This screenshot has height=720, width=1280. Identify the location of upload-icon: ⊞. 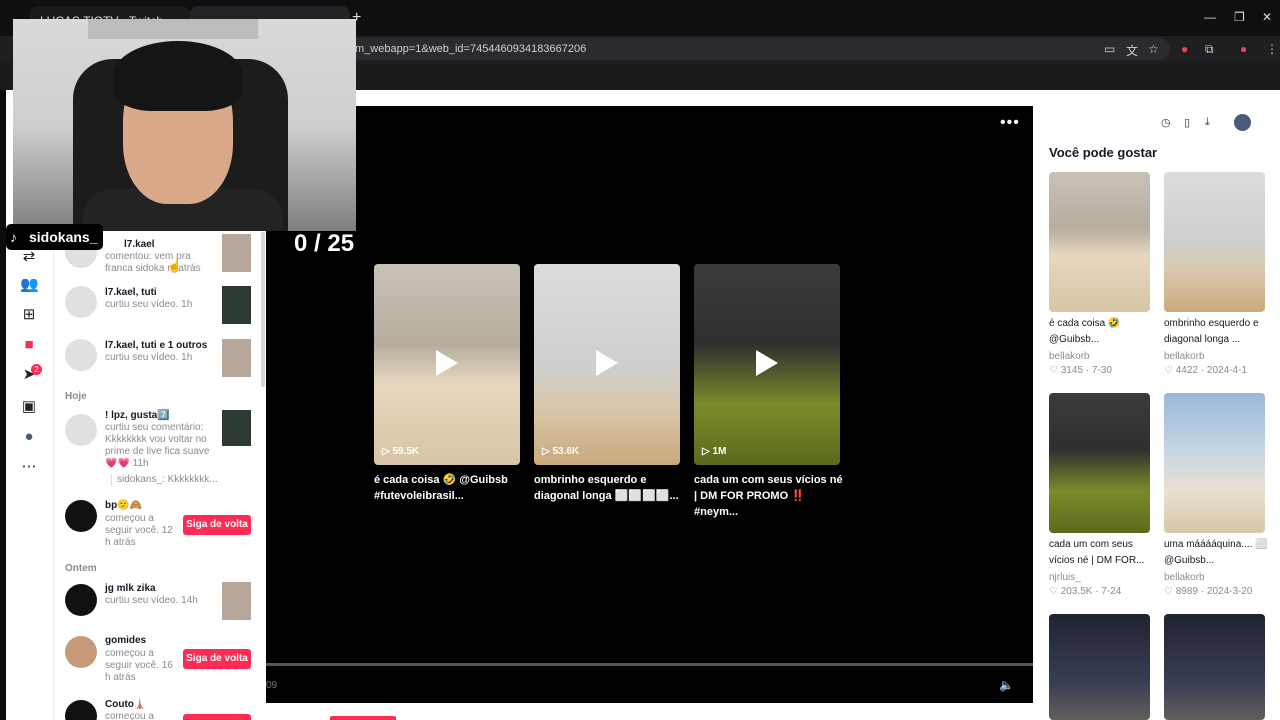
(29, 315).